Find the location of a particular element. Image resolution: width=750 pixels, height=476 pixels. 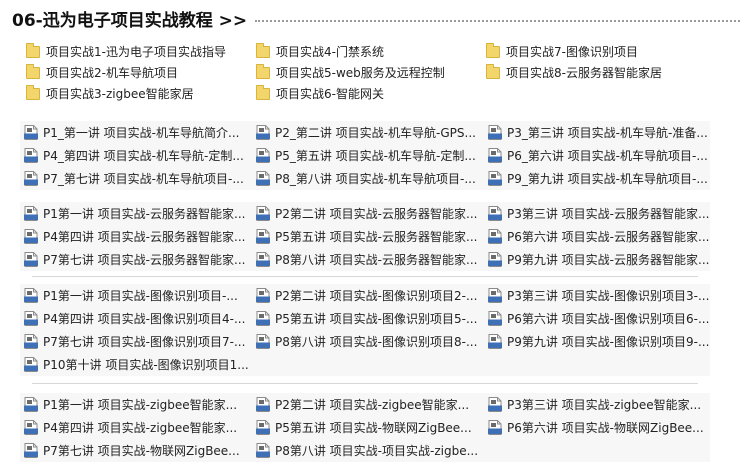

folder-item: 项目实战3-zigbee智能家居 is located at coordinates (141, 93).